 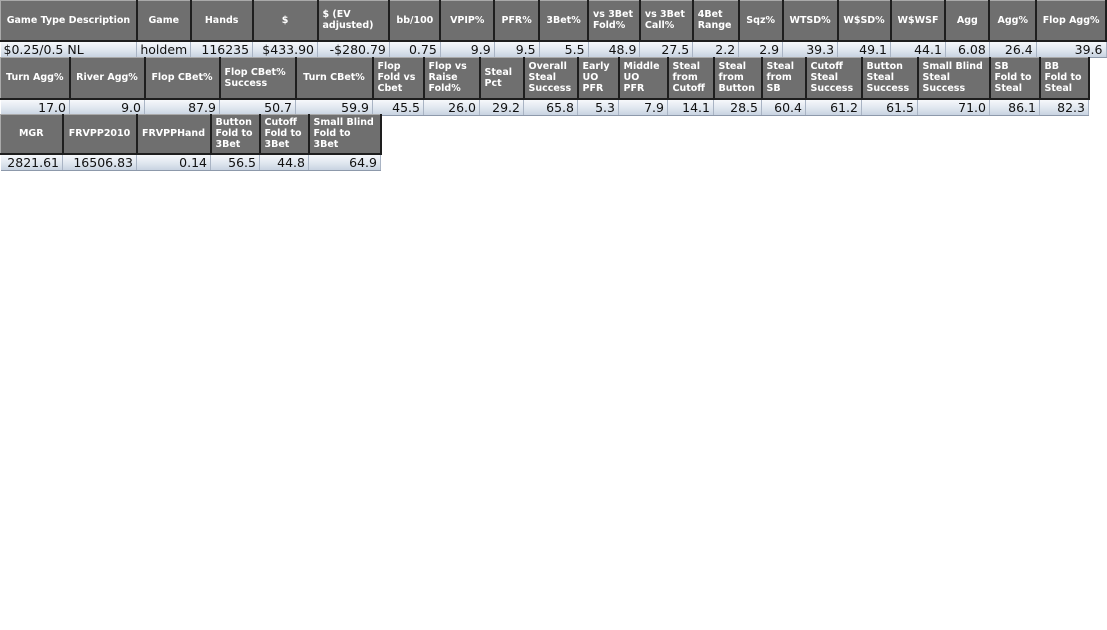 What do you see at coordinates (761, 21) in the screenshot?
I see `col-header-sqz: Sqz%` at bounding box center [761, 21].